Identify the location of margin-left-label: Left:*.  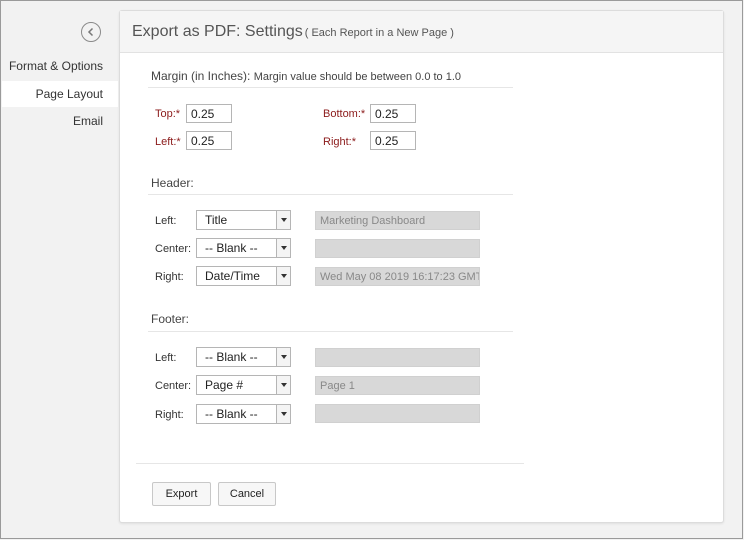
(168, 142).